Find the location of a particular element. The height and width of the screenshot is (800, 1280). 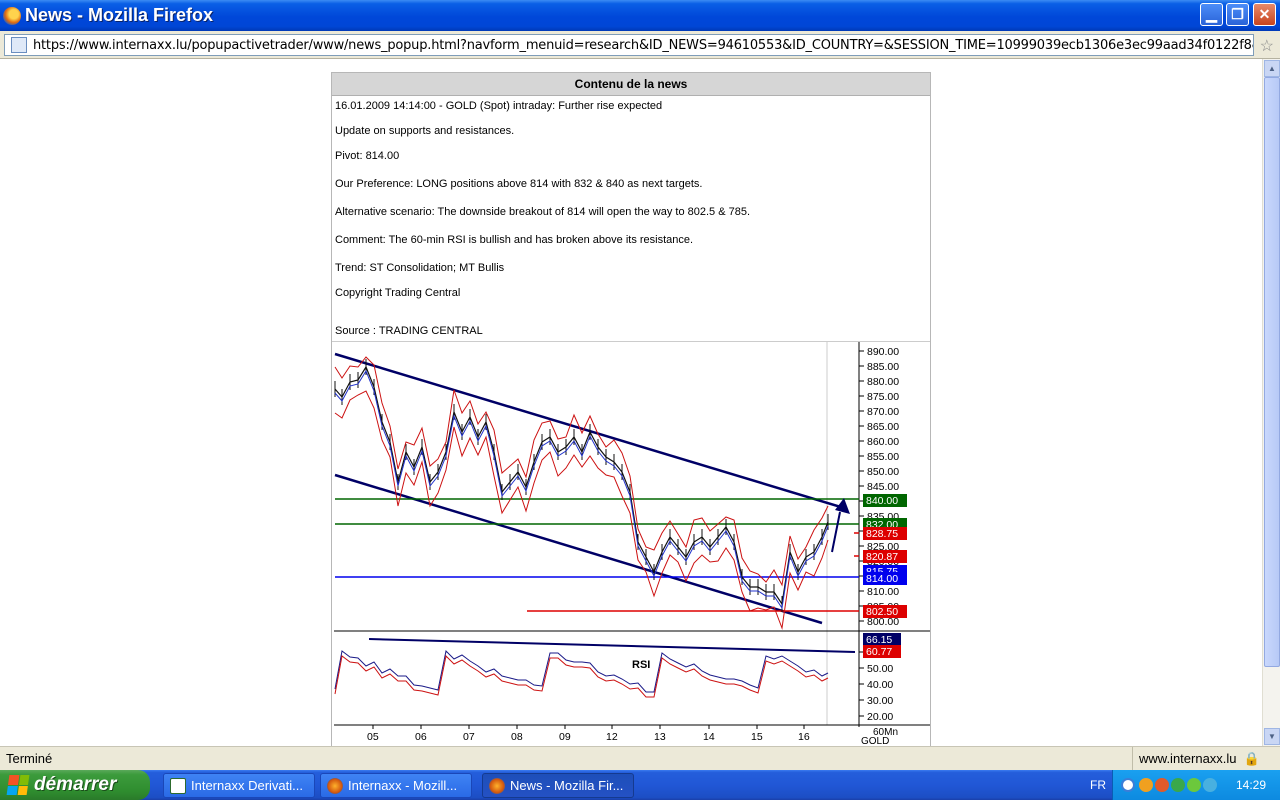

rsi-tick-label: 20.00 is located at coordinates (880, 717).